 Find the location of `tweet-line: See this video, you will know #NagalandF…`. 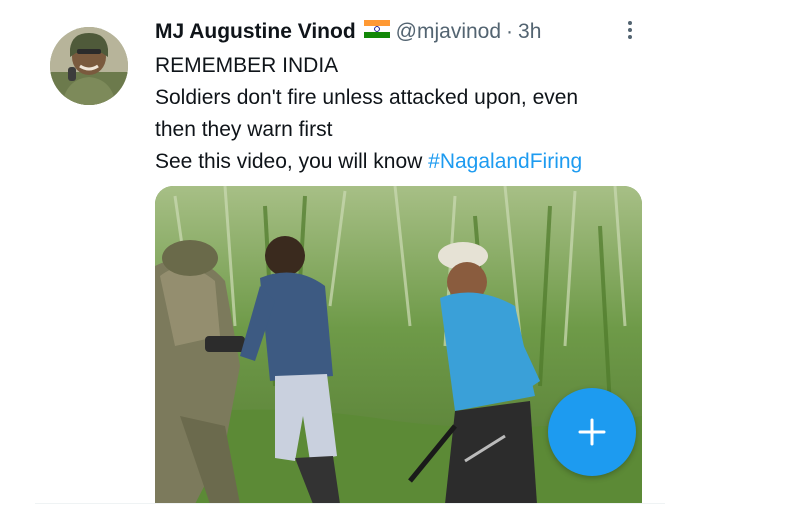

tweet-line: See this video, you will know #NagalandF… is located at coordinates (405, 162).